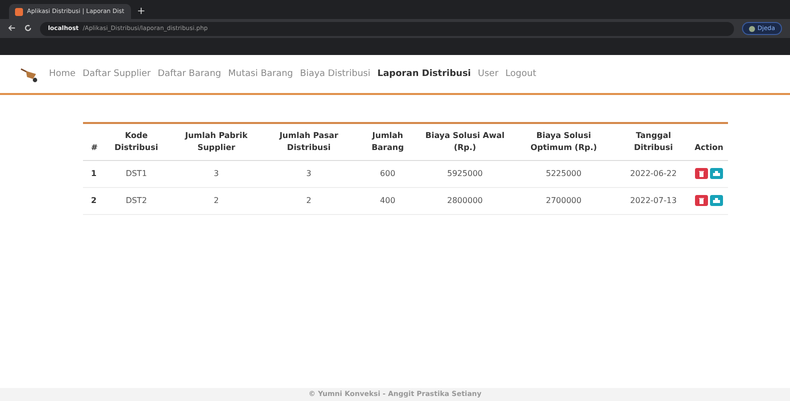 The width and height of the screenshot is (790, 401). I want to click on column-header: Biaya Solusi Awal (Rp.), so click(464, 141).